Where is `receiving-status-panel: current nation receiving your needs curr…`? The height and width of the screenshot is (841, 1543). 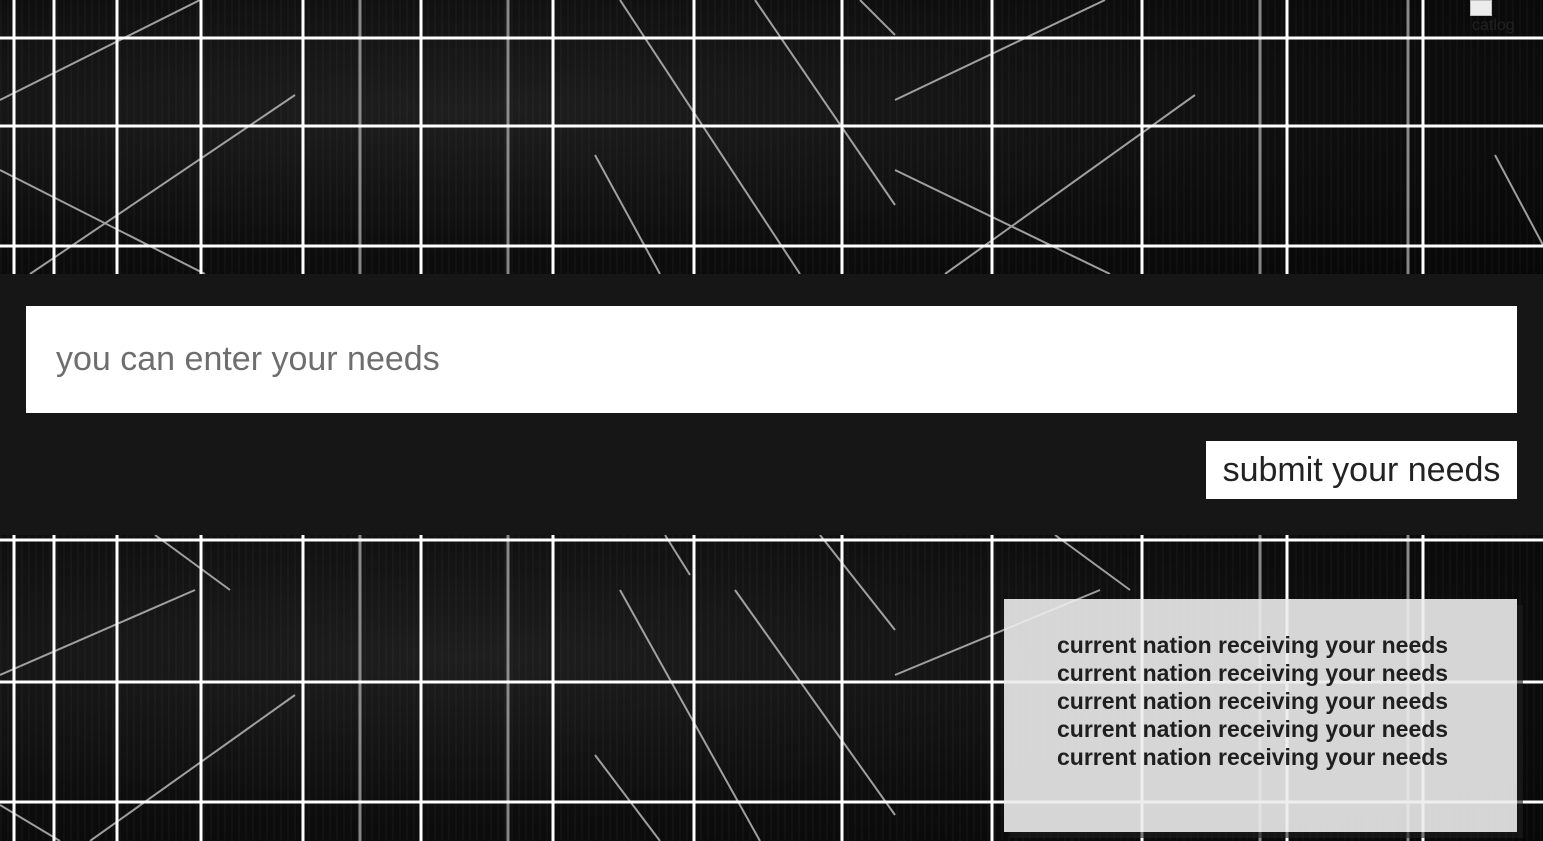
receiving-status-panel: current nation receiving your needs curr… is located at coordinates (1260, 715).